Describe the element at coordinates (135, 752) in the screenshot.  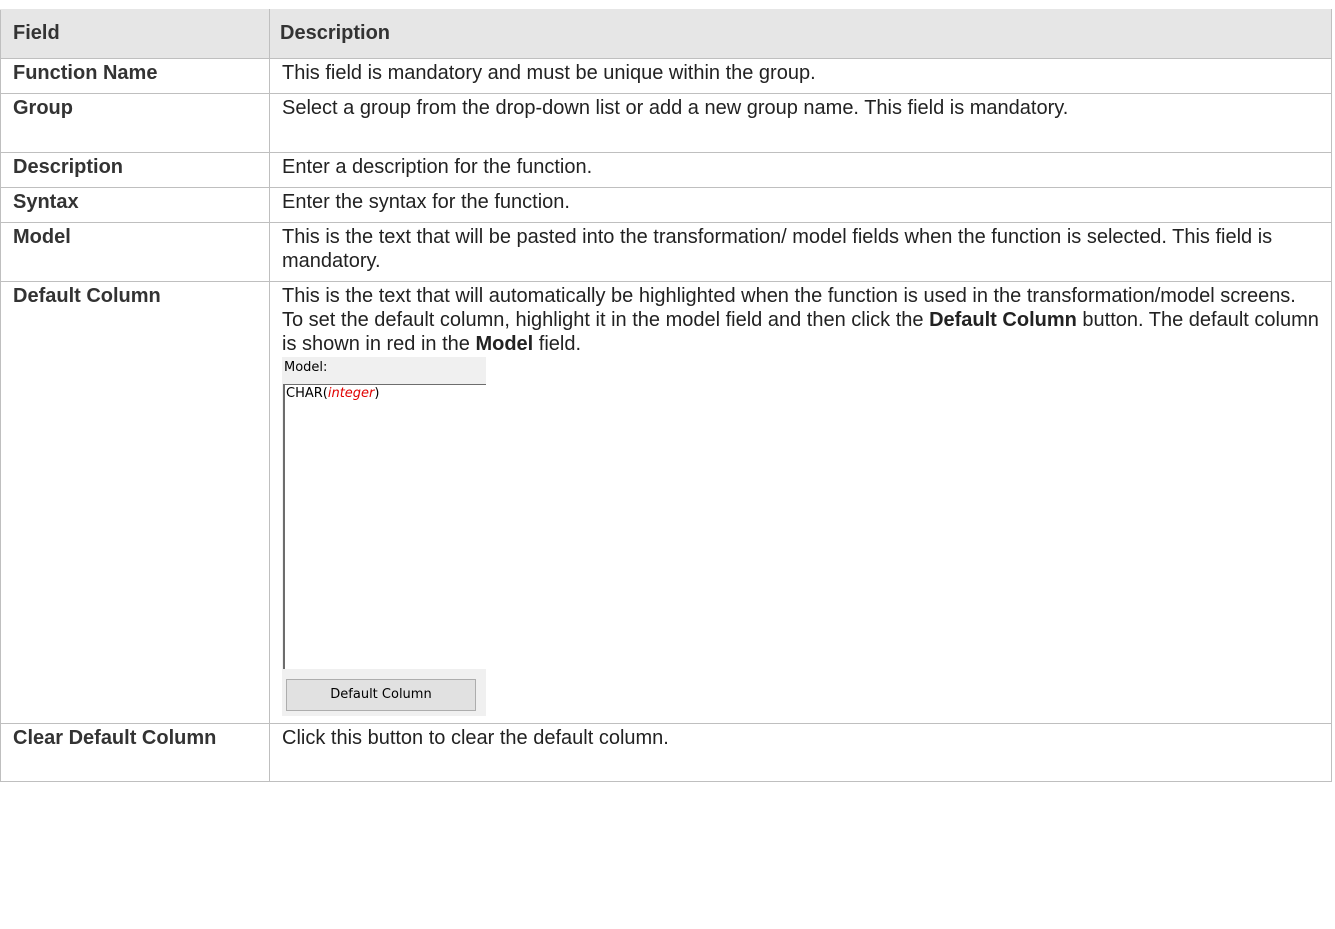
I see `field-name: Clear Default Column` at that location.